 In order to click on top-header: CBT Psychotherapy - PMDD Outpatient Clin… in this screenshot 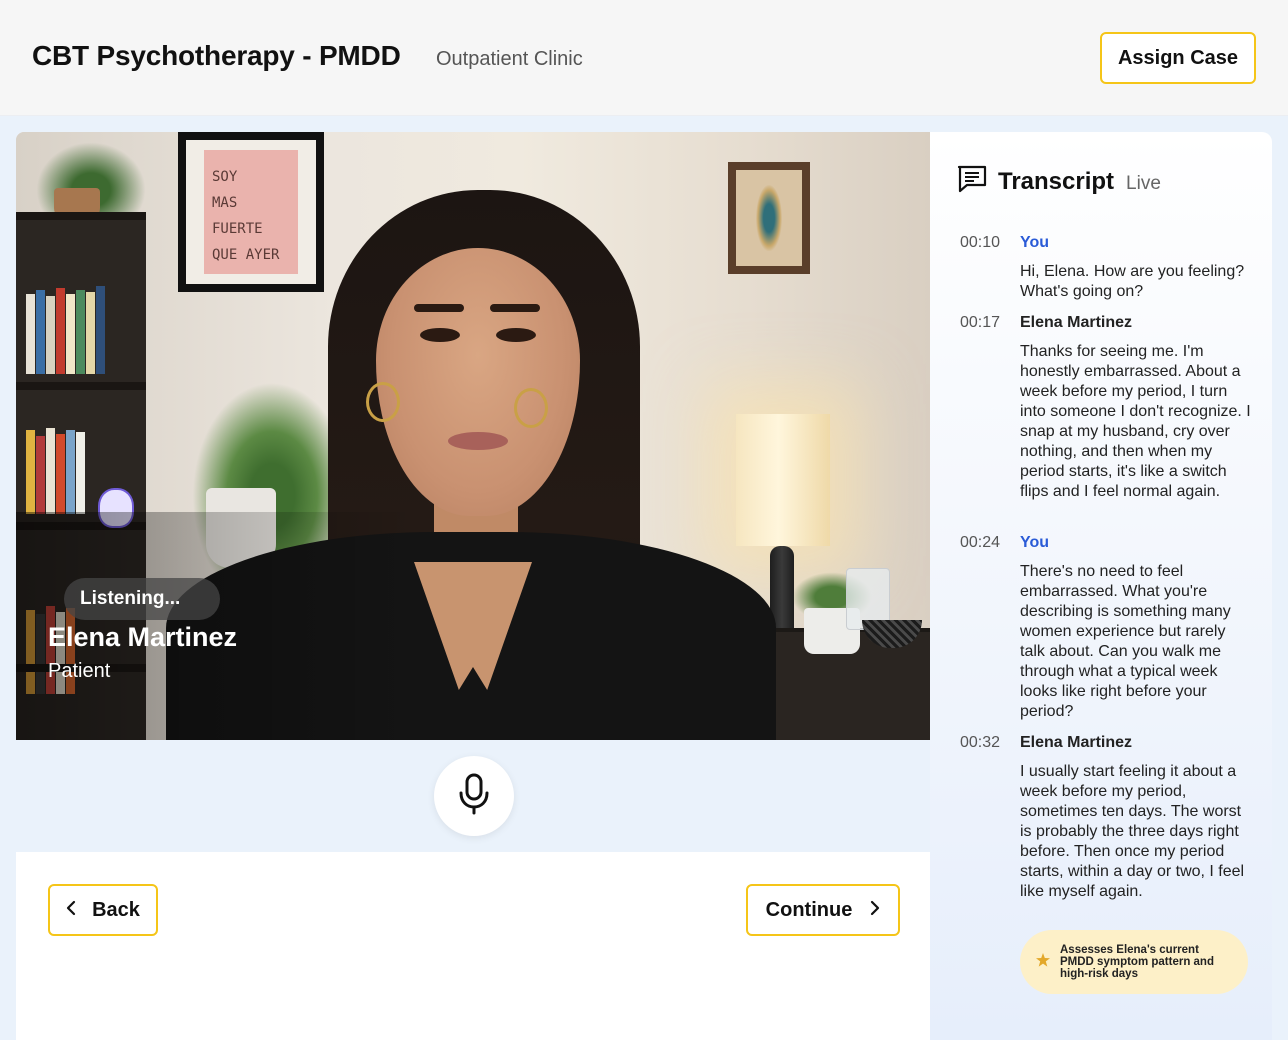, I will do `click(644, 58)`.